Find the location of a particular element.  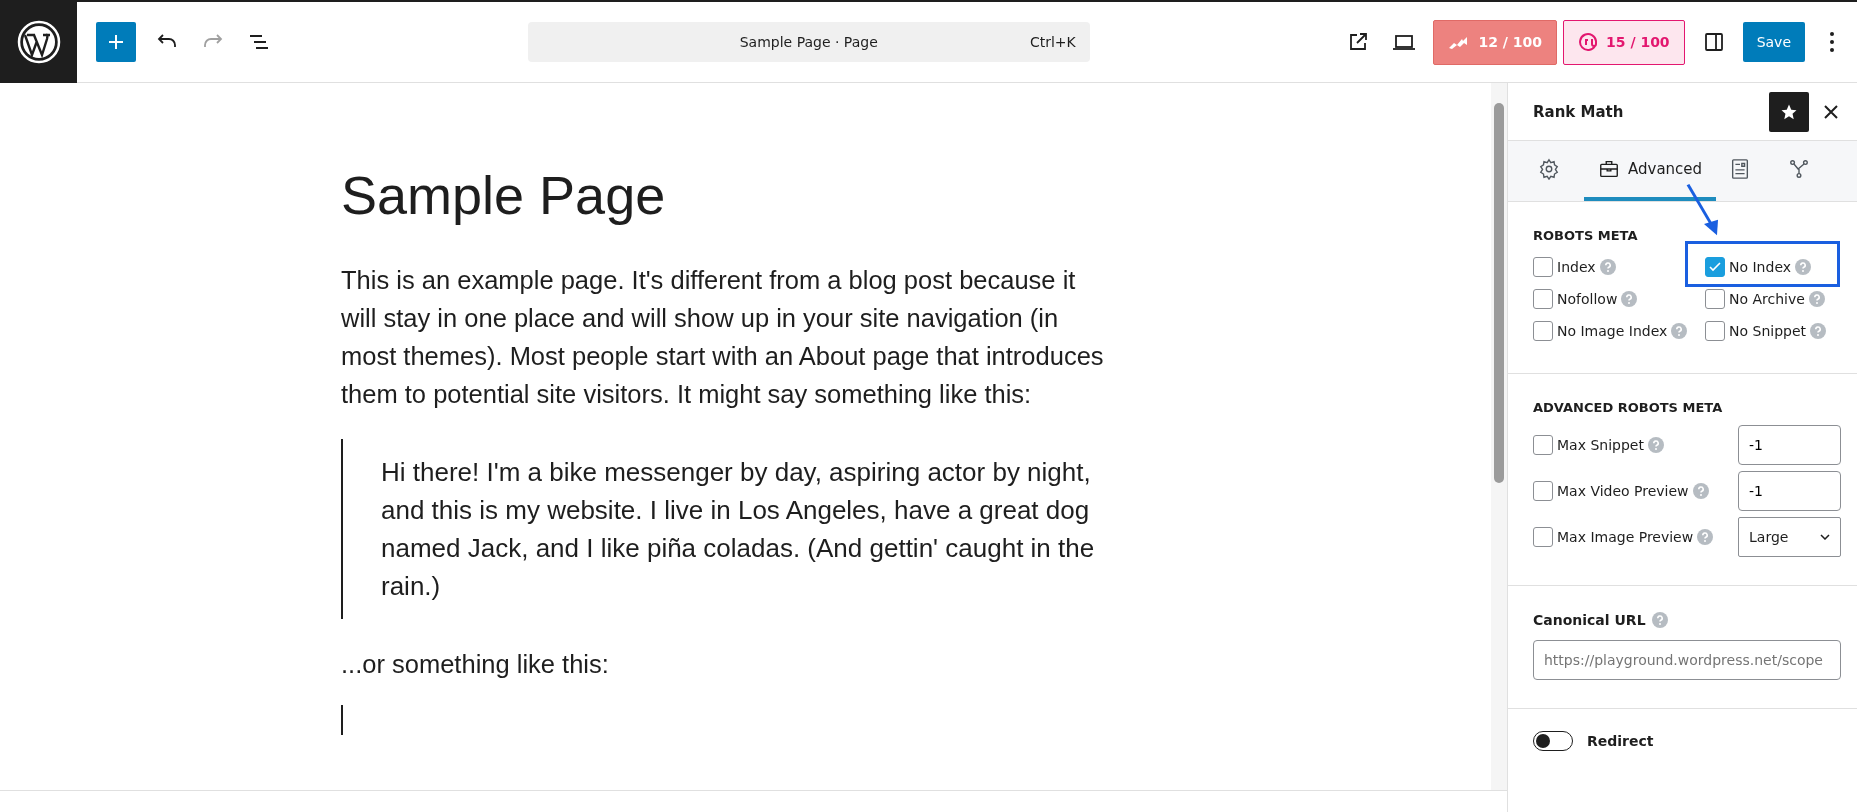

shortcut-hint: Ctrl+K is located at coordinates (1052, 42).